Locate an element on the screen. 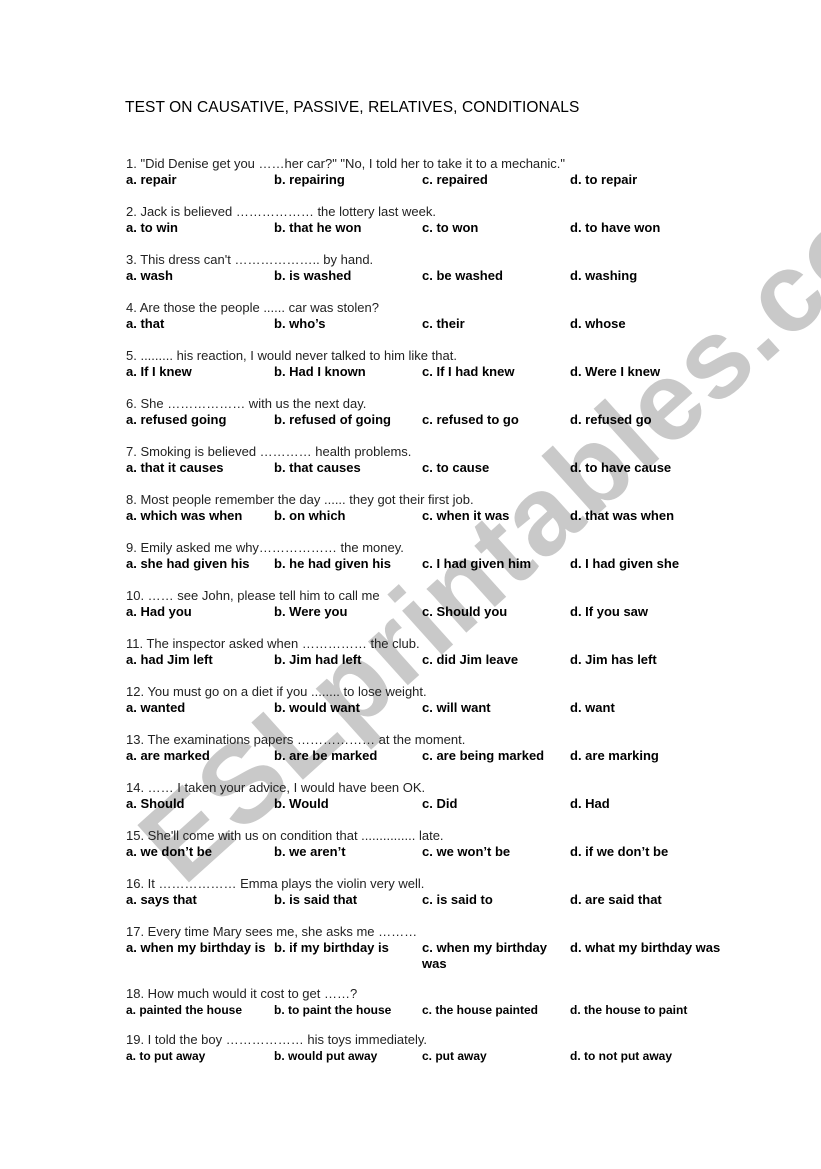 This screenshot has height=1169, width=821. answer-option-b: b. that causes is located at coordinates (317, 467).